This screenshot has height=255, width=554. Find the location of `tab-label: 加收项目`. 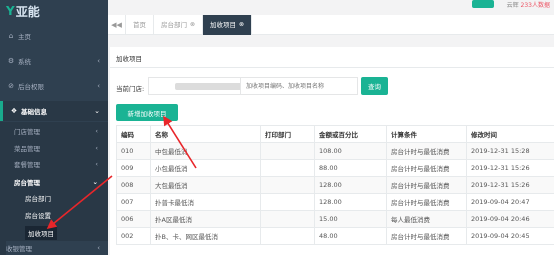

tab-label: 加收项目 is located at coordinates (223, 24).